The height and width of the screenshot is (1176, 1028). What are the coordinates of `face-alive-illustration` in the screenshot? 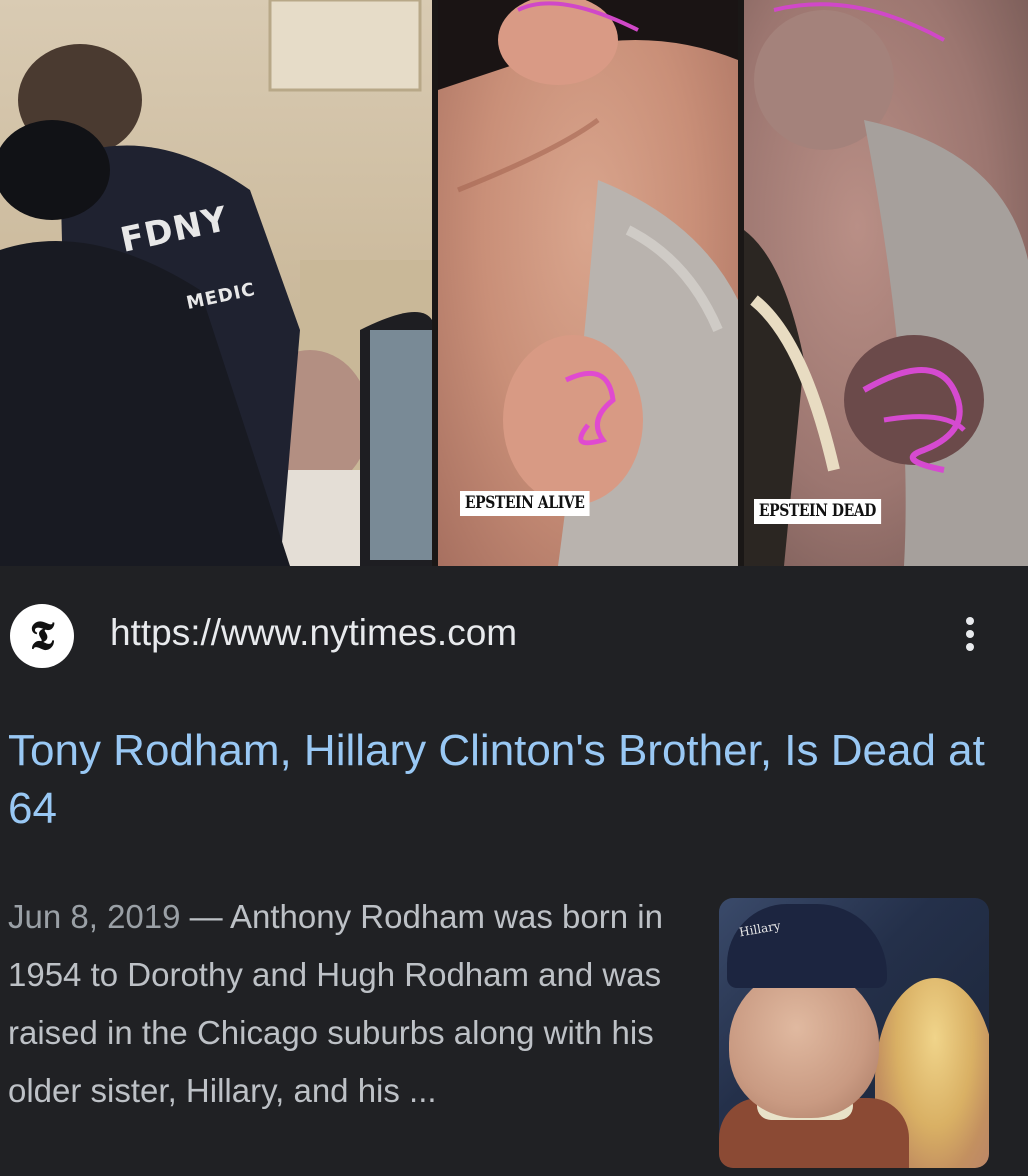 It's located at (588, 283).